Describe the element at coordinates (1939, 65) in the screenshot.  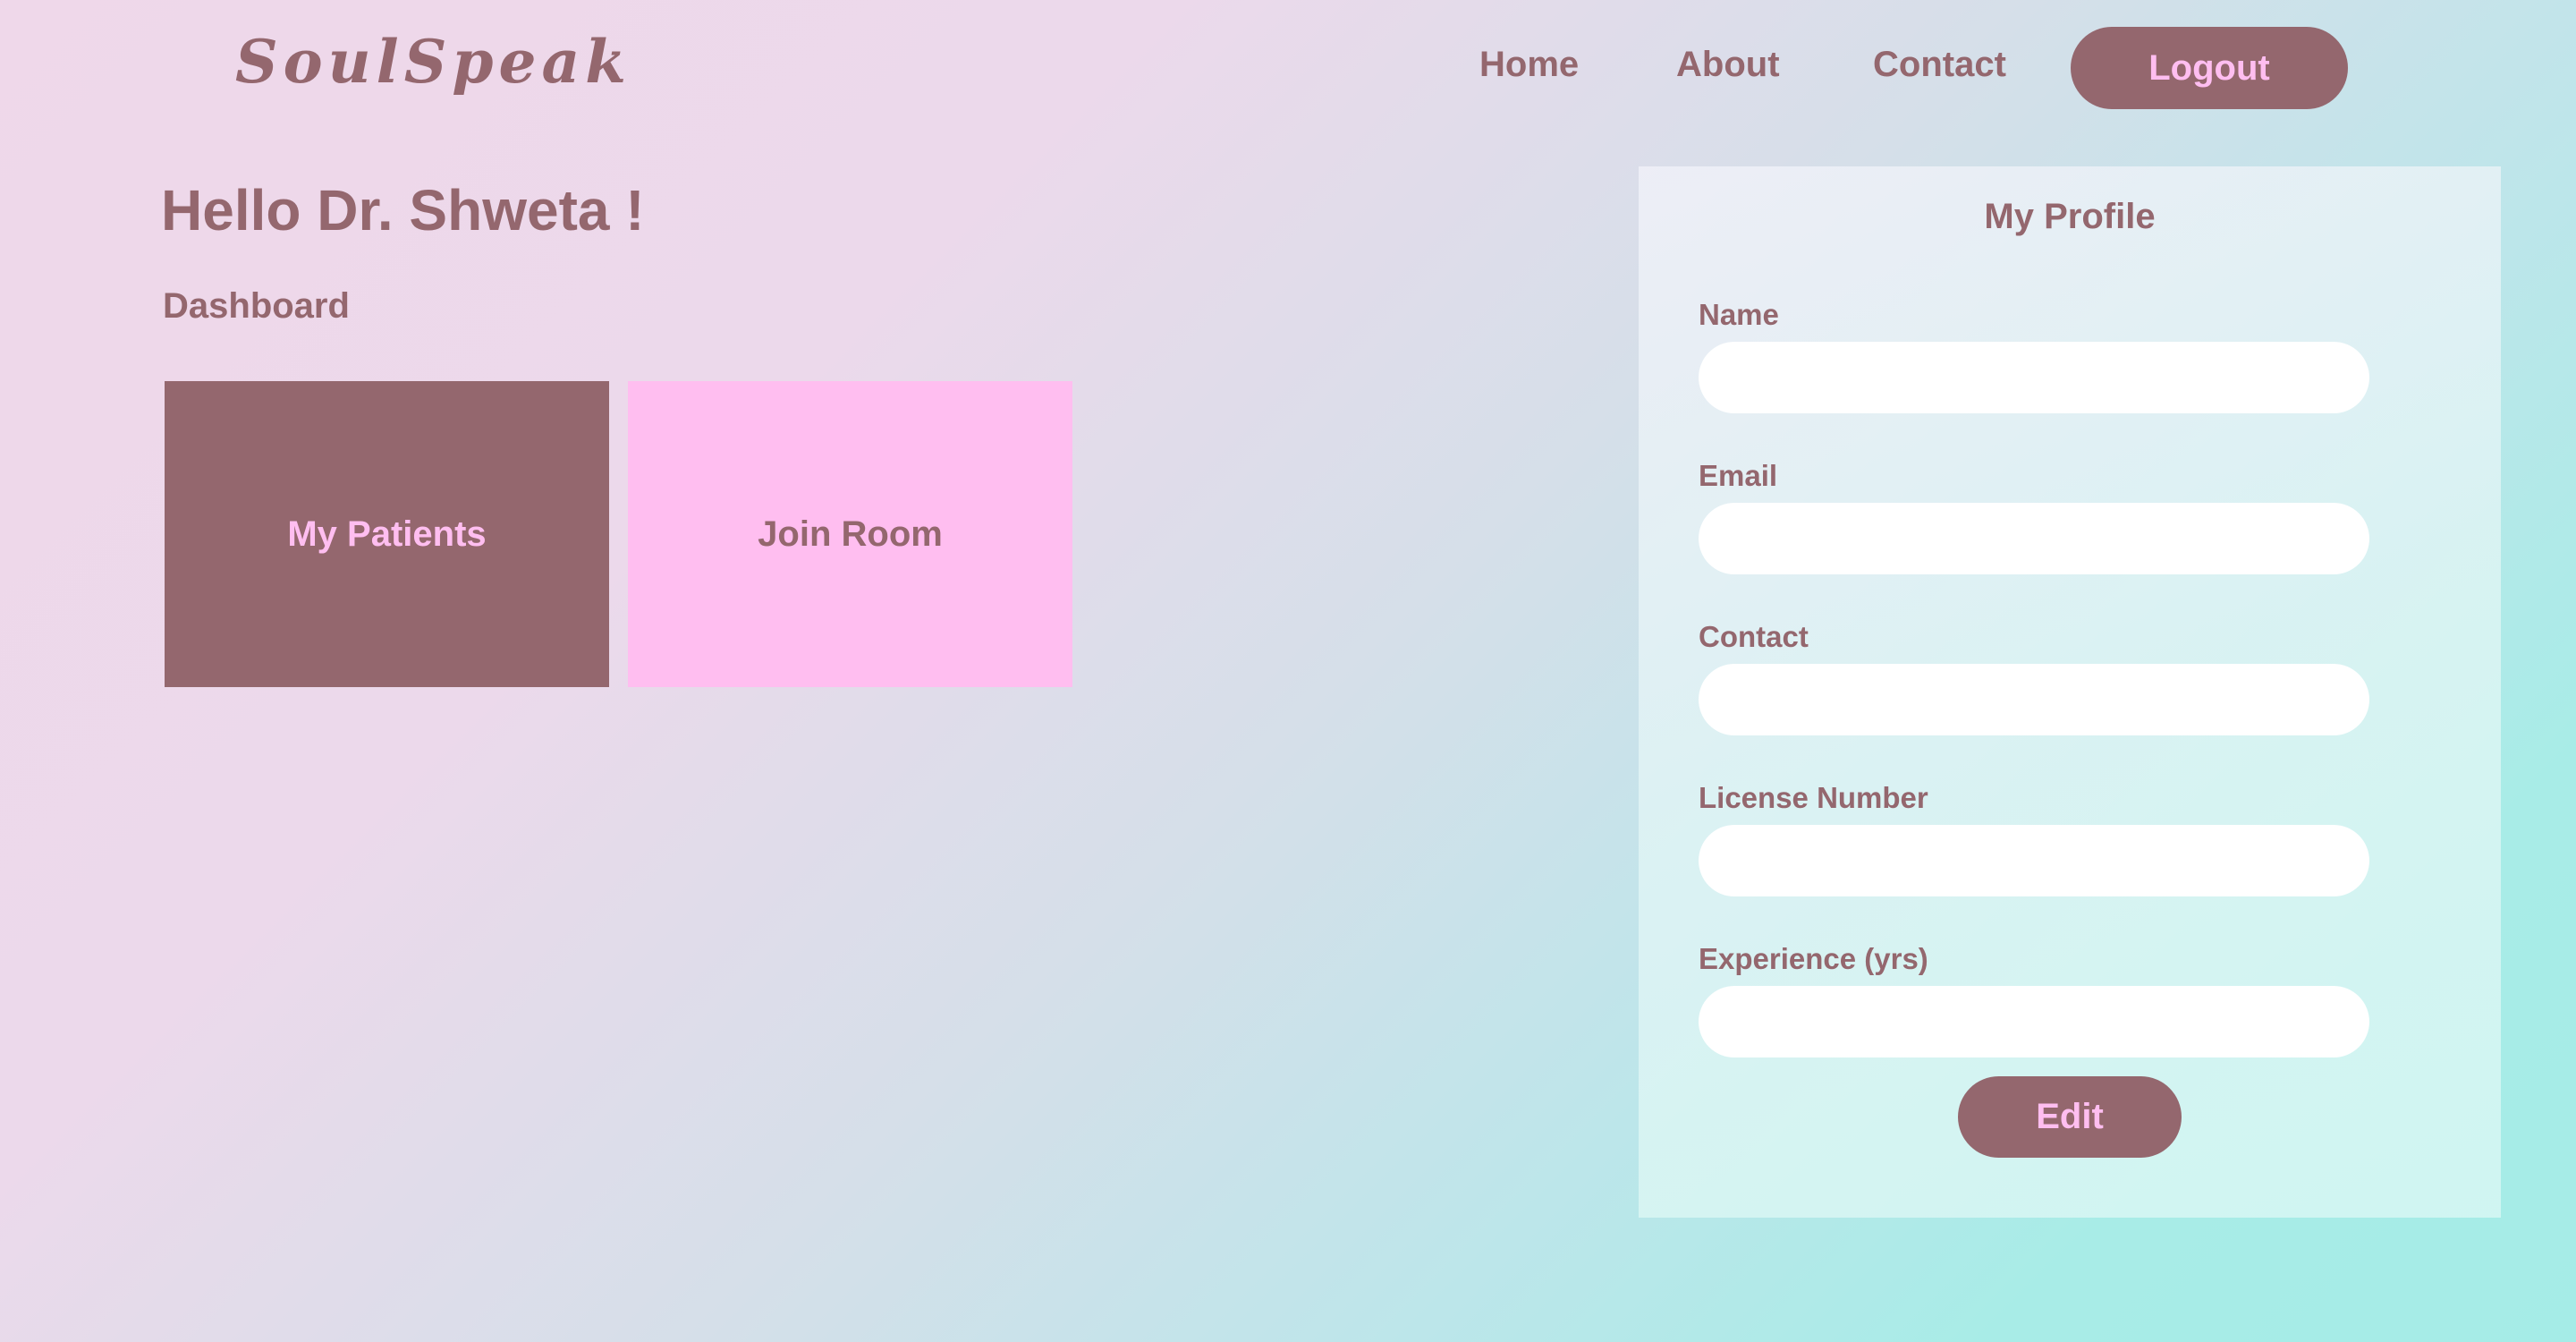
I see `nav-link-contact: Contact` at that location.